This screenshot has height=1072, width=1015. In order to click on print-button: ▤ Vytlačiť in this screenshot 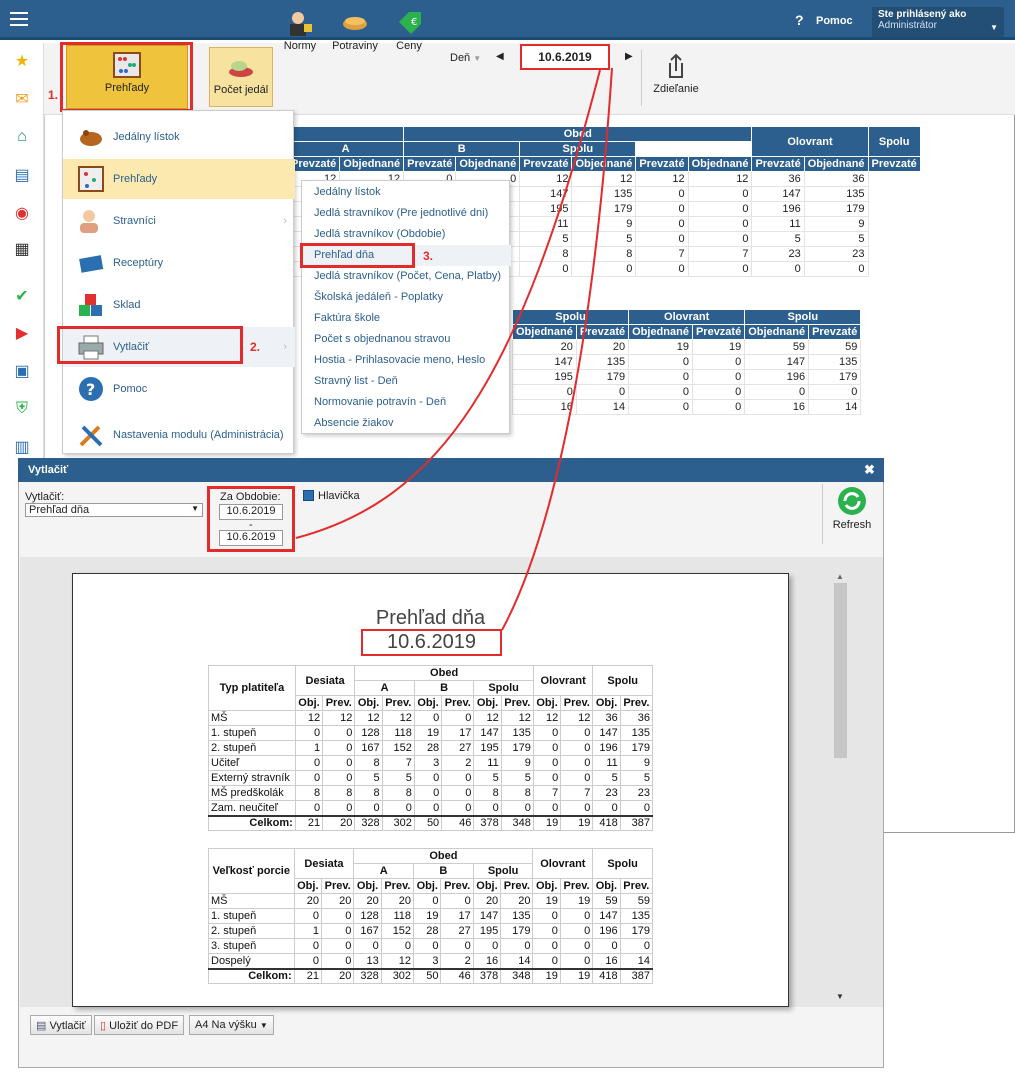, I will do `click(61, 1025)`.